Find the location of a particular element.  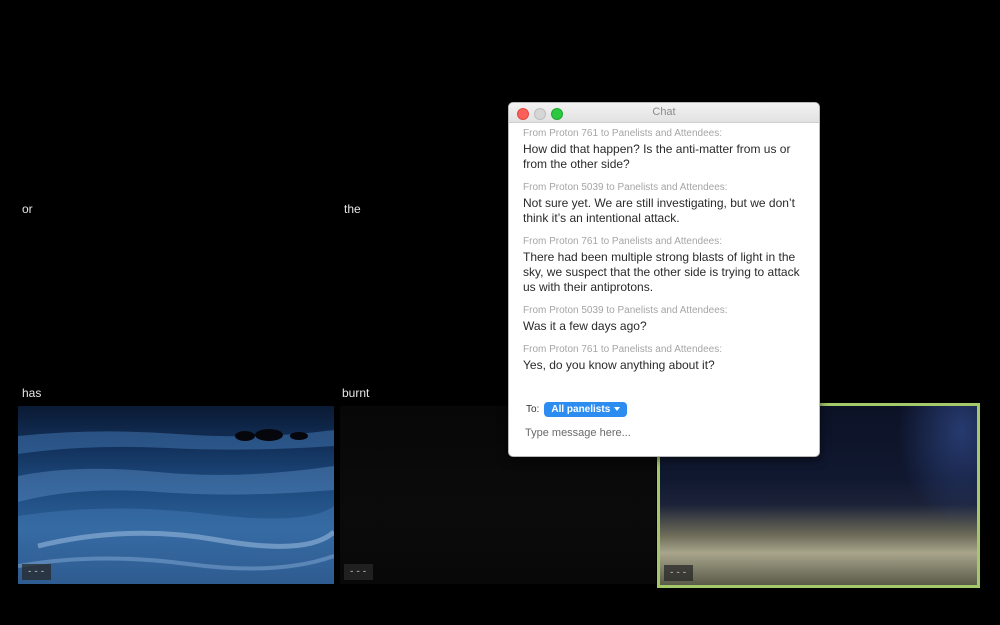

recipient-row: To: All panelists is located at coordinates (577, 409).